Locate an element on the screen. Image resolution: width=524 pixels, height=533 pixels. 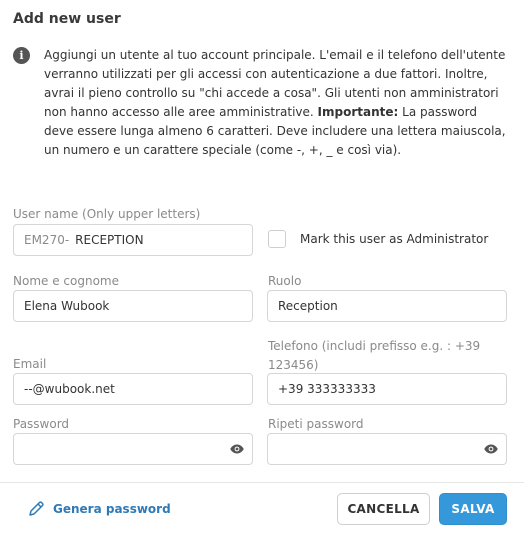
username-value-wrap: EM270- RECEPTION is located at coordinates (84, 240).